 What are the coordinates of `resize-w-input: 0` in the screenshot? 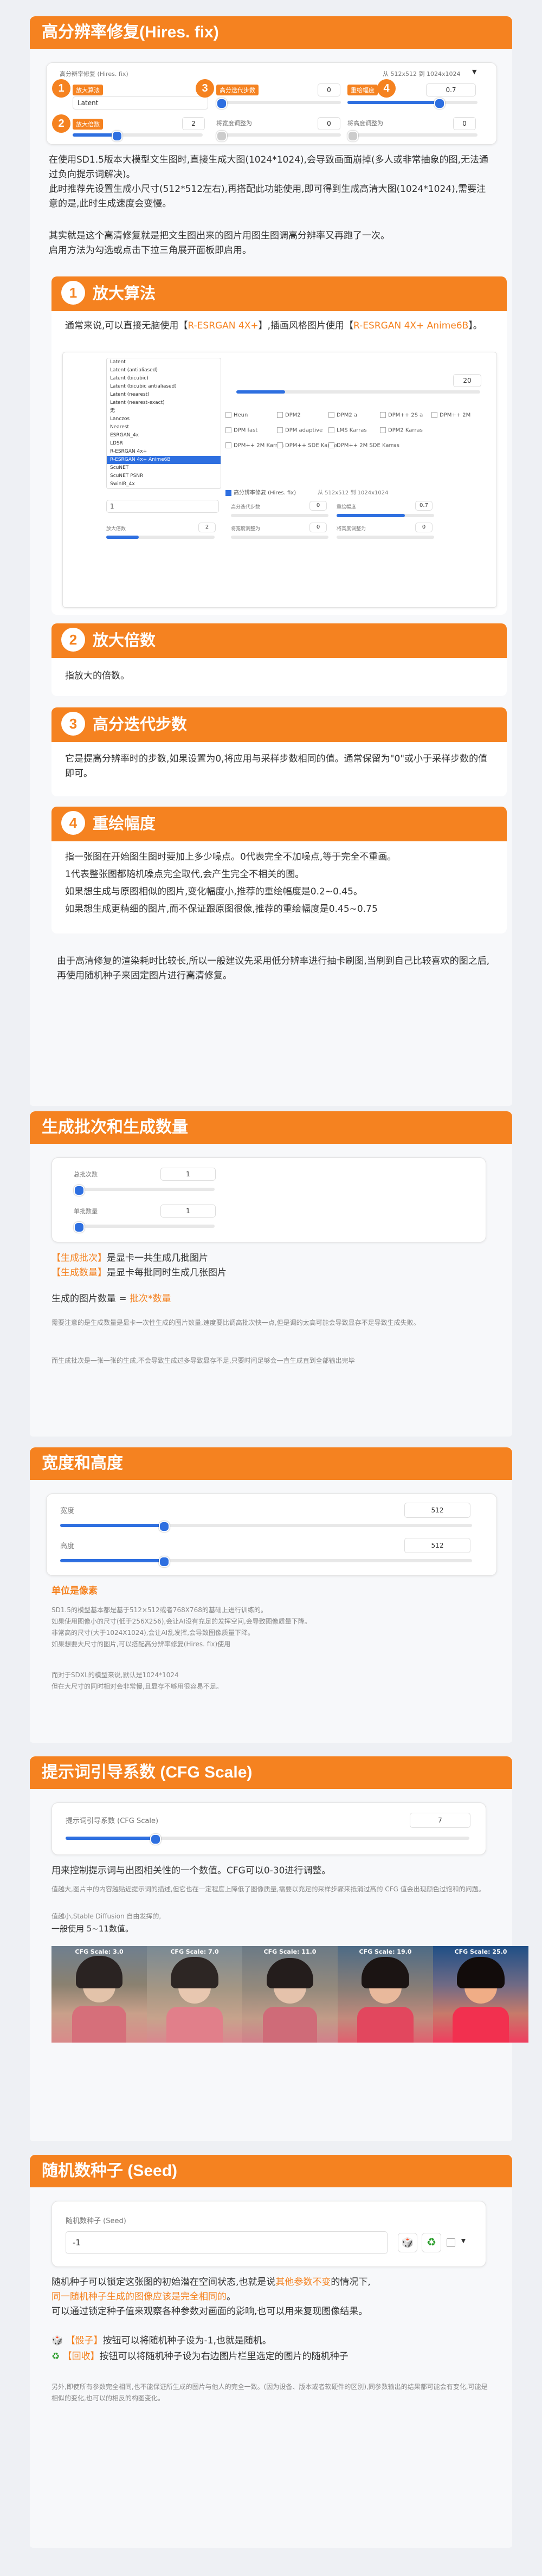 It's located at (329, 123).